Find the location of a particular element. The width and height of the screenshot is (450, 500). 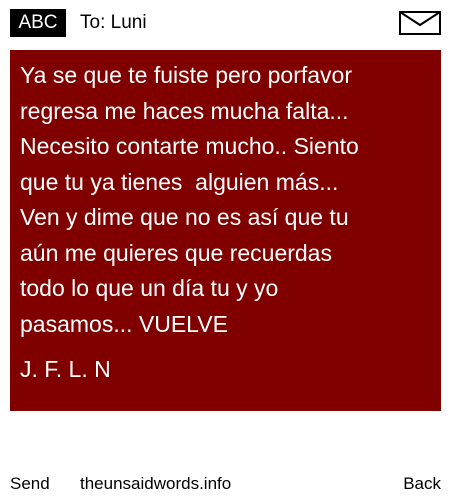

message-signature: J. F. L. N is located at coordinates (65, 369).